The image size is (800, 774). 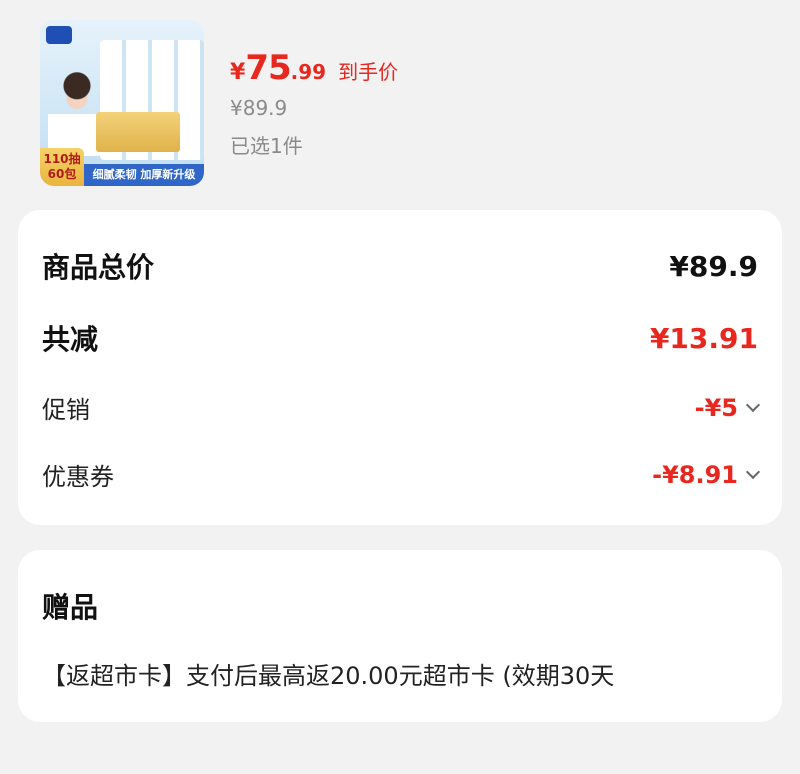 I want to click on price-block: ¥ 75 .99 到手价 ¥89.9 已选1件, so click(x=314, y=103).